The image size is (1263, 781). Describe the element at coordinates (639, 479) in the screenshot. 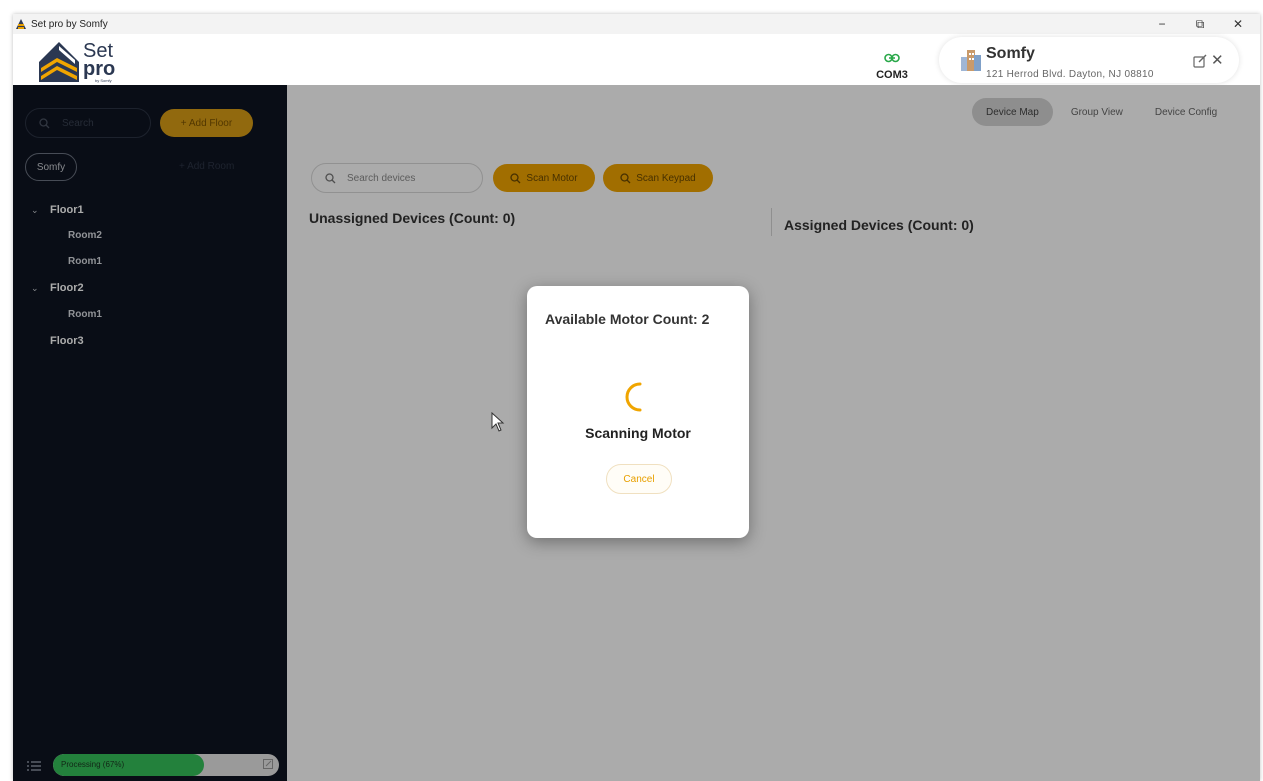

I see `cancel-button: Cancel` at that location.